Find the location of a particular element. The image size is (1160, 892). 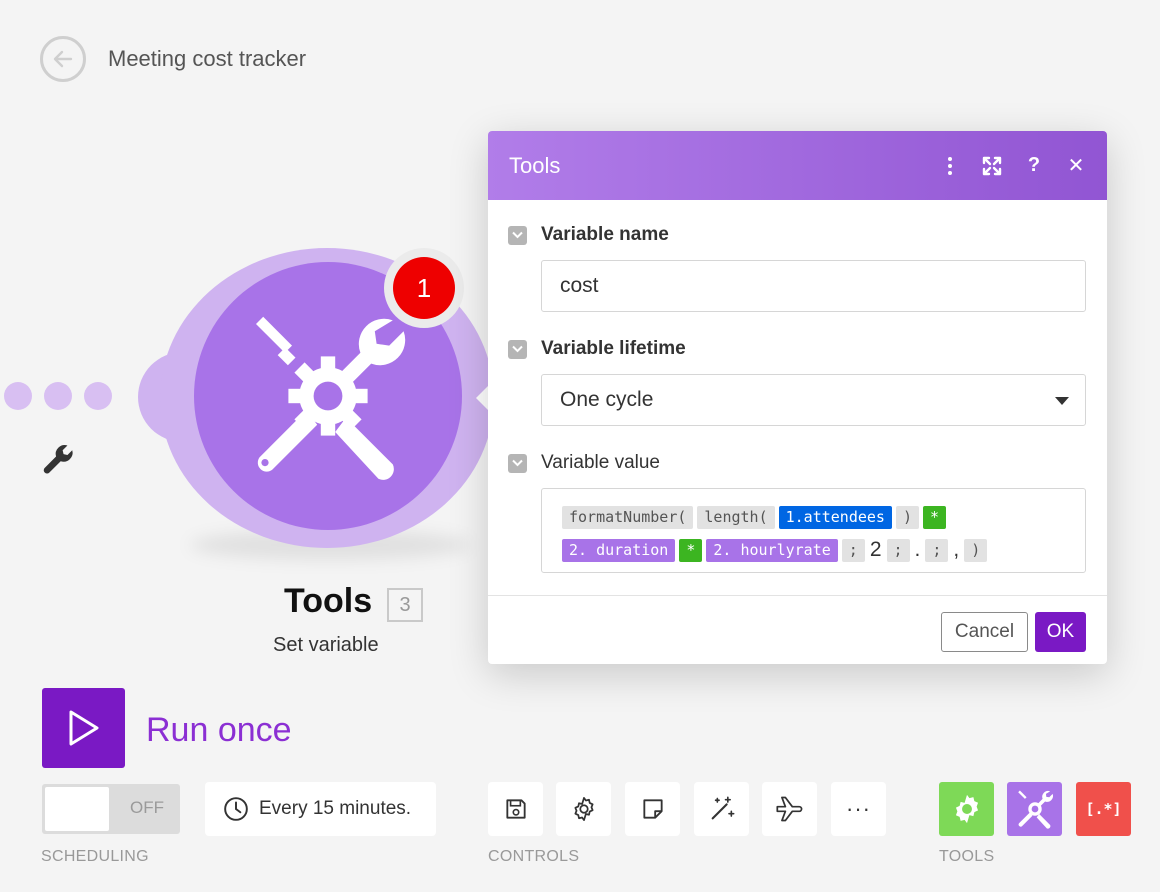

variable-lifetime-label: Variable lifetime is located at coordinates (597, 349).